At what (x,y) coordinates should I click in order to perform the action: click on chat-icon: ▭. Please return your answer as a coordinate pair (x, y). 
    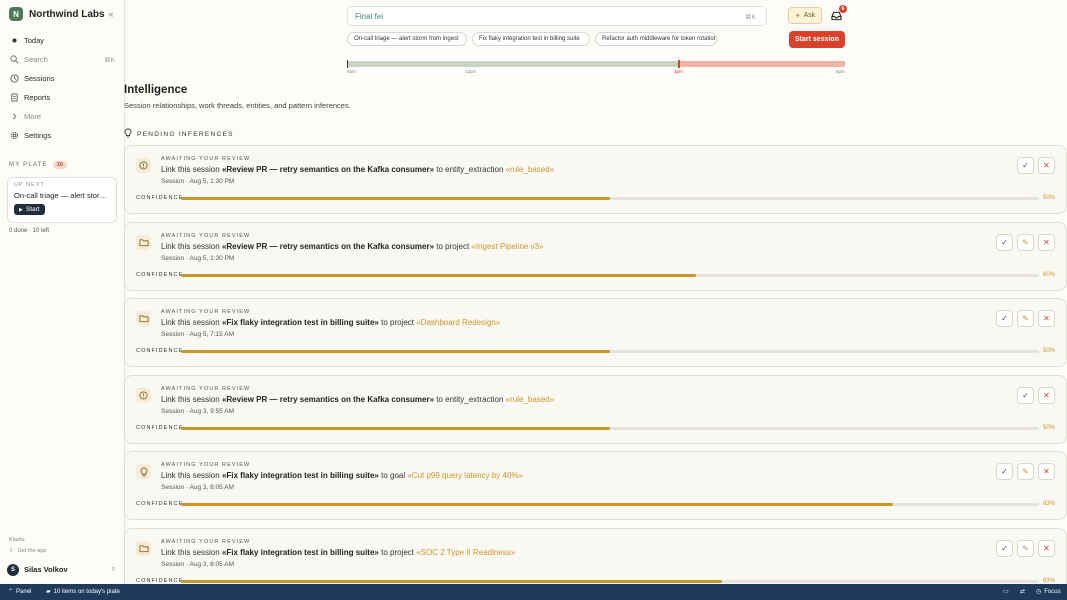
    Looking at the image, I should click on (1007, 591).